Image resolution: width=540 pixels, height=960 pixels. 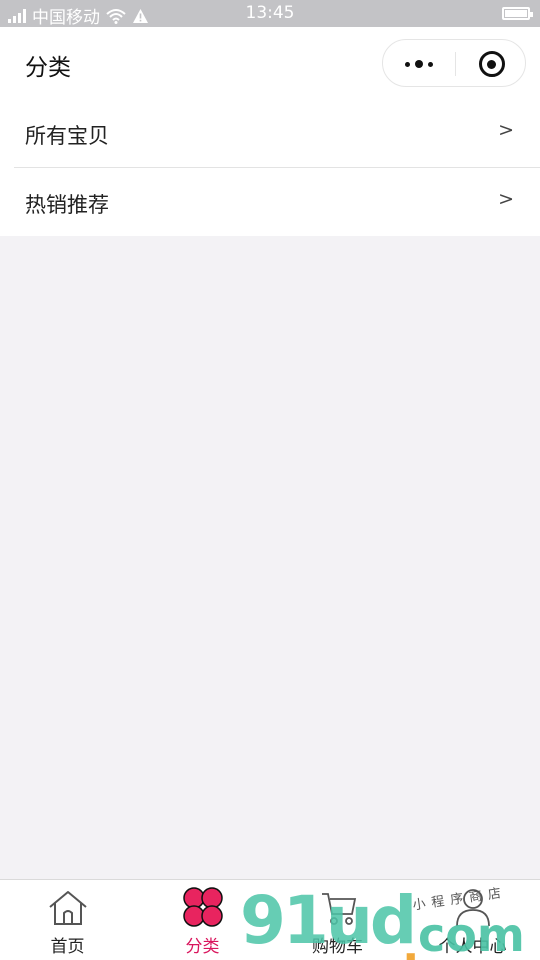 I want to click on tab-cart: 购物车, so click(x=337, y=920).